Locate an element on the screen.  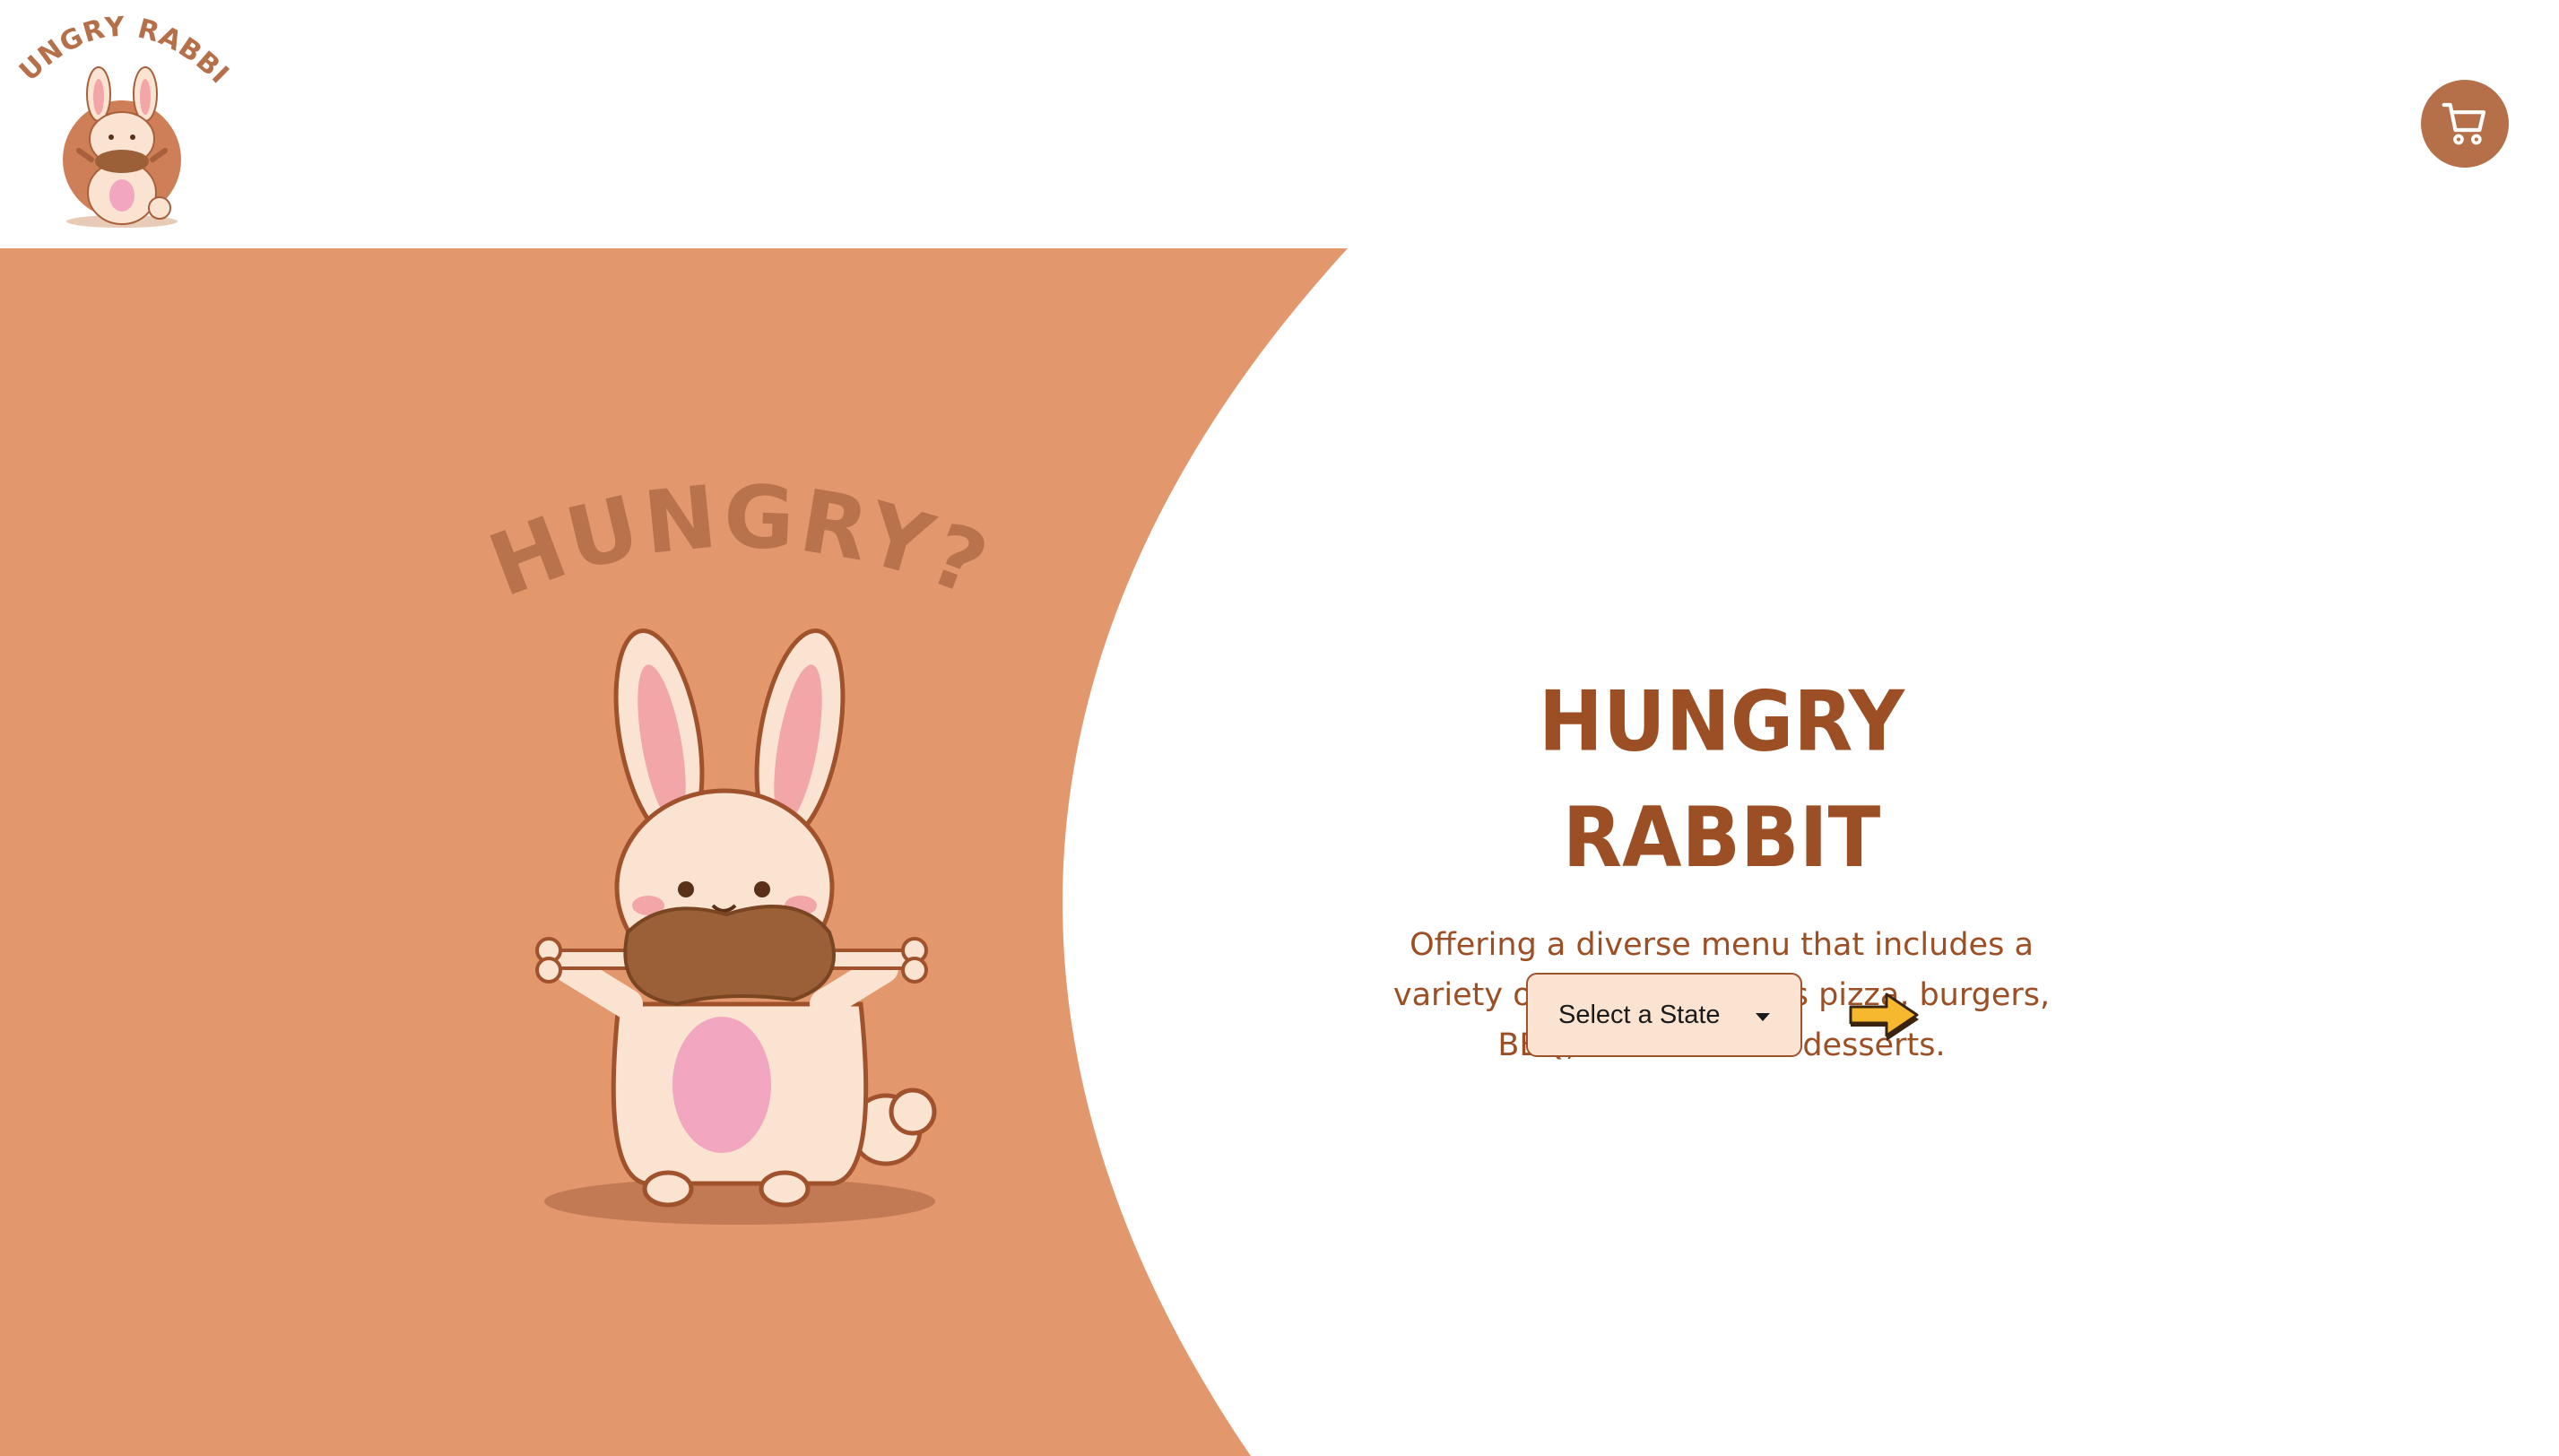
state-controls: Select a State is located at coordinates (1732, 1016).